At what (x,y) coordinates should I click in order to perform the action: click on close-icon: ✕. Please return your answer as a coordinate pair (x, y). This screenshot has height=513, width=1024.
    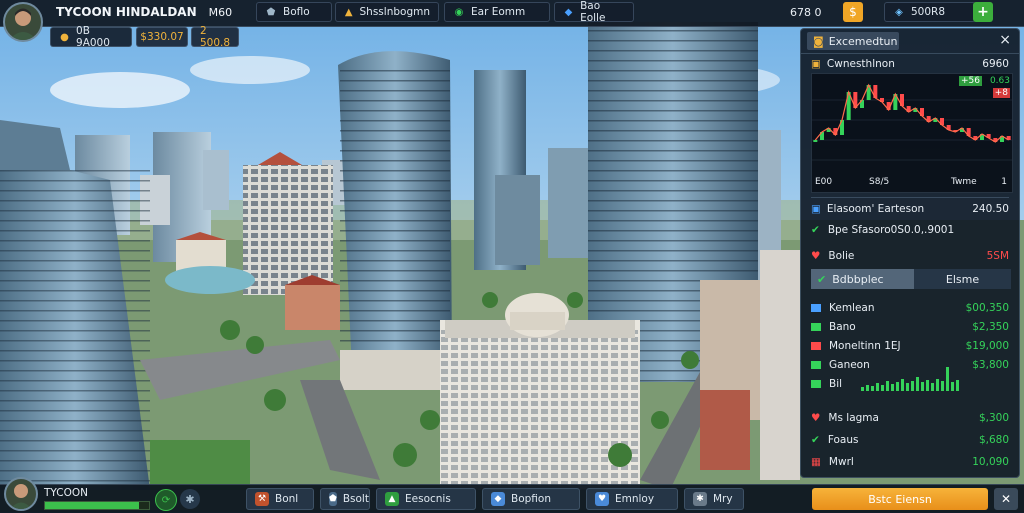
    Looking at the image, I should click on (1006, 499).